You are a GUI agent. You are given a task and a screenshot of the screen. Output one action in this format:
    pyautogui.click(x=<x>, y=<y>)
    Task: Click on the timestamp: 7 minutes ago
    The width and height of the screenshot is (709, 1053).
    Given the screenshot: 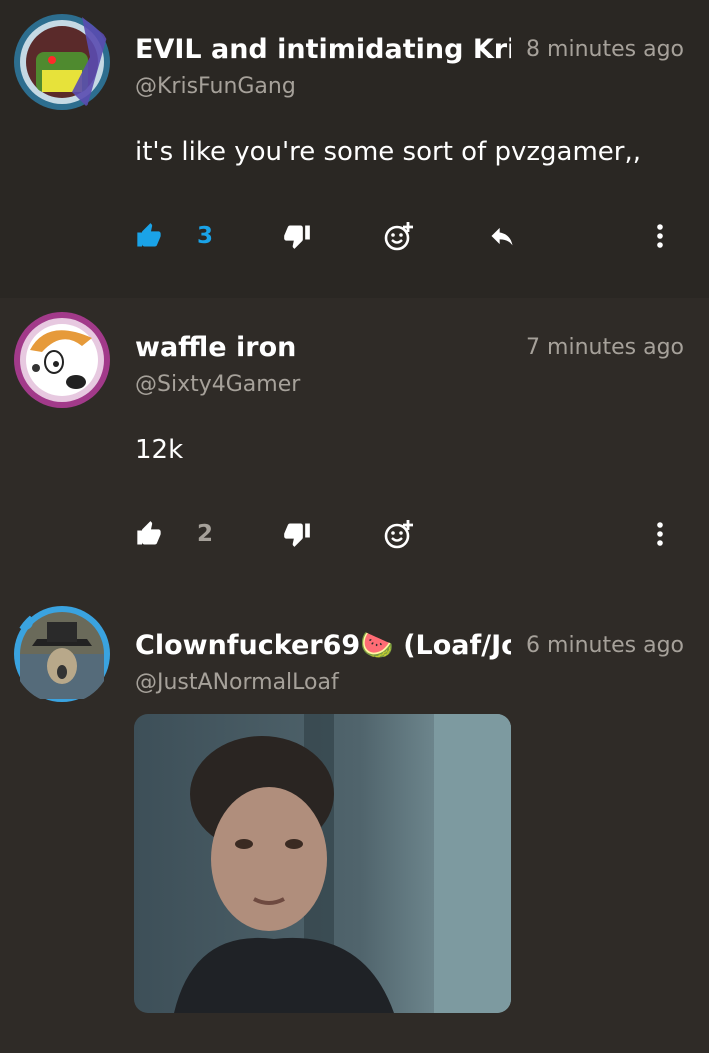 What is the action you would take?
    pyautogui.click(x=600, y=348)
    